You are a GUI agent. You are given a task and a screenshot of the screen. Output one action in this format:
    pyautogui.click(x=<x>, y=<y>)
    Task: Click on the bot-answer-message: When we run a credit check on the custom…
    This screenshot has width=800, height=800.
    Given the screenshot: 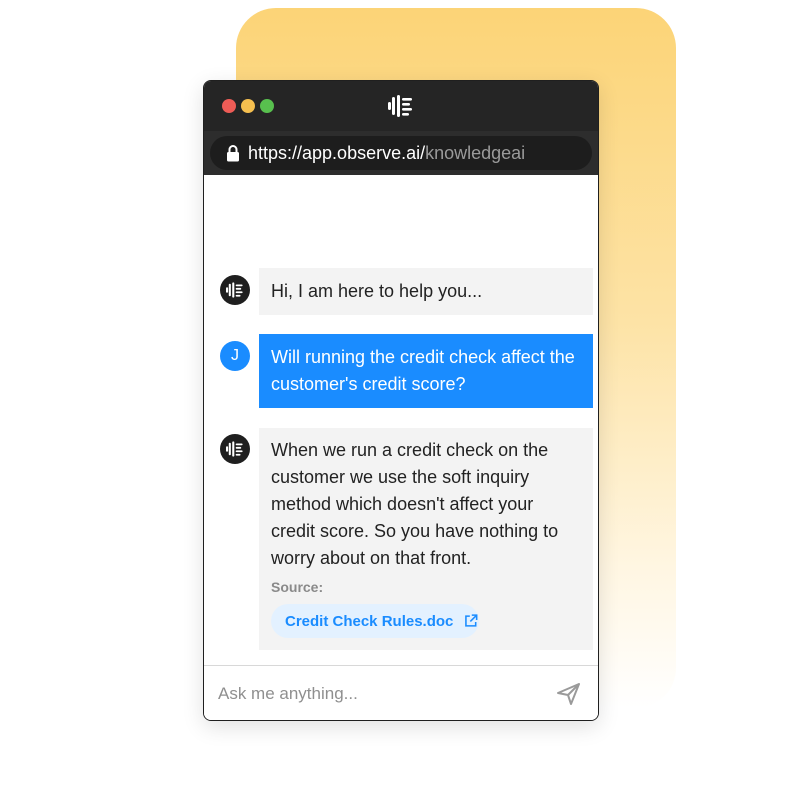 What is the action you would take?
    pyautogui.click(x=426, y=539)
    